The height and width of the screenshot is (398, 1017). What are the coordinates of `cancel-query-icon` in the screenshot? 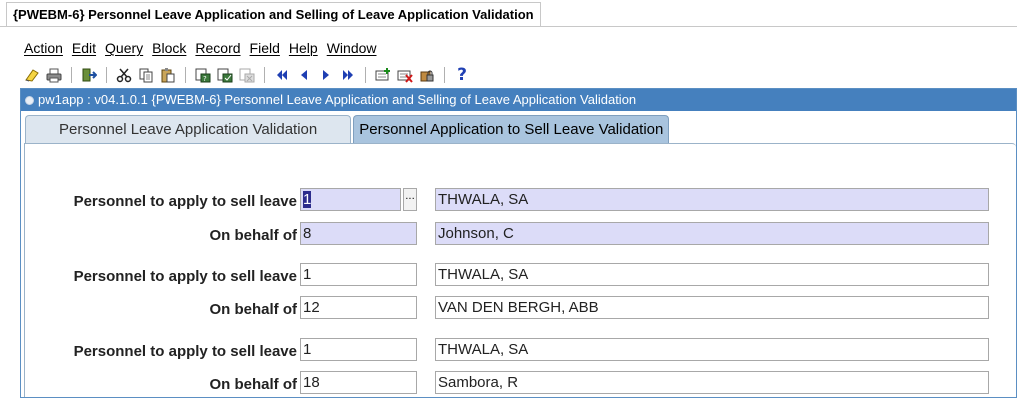 It's located at (247, 75).